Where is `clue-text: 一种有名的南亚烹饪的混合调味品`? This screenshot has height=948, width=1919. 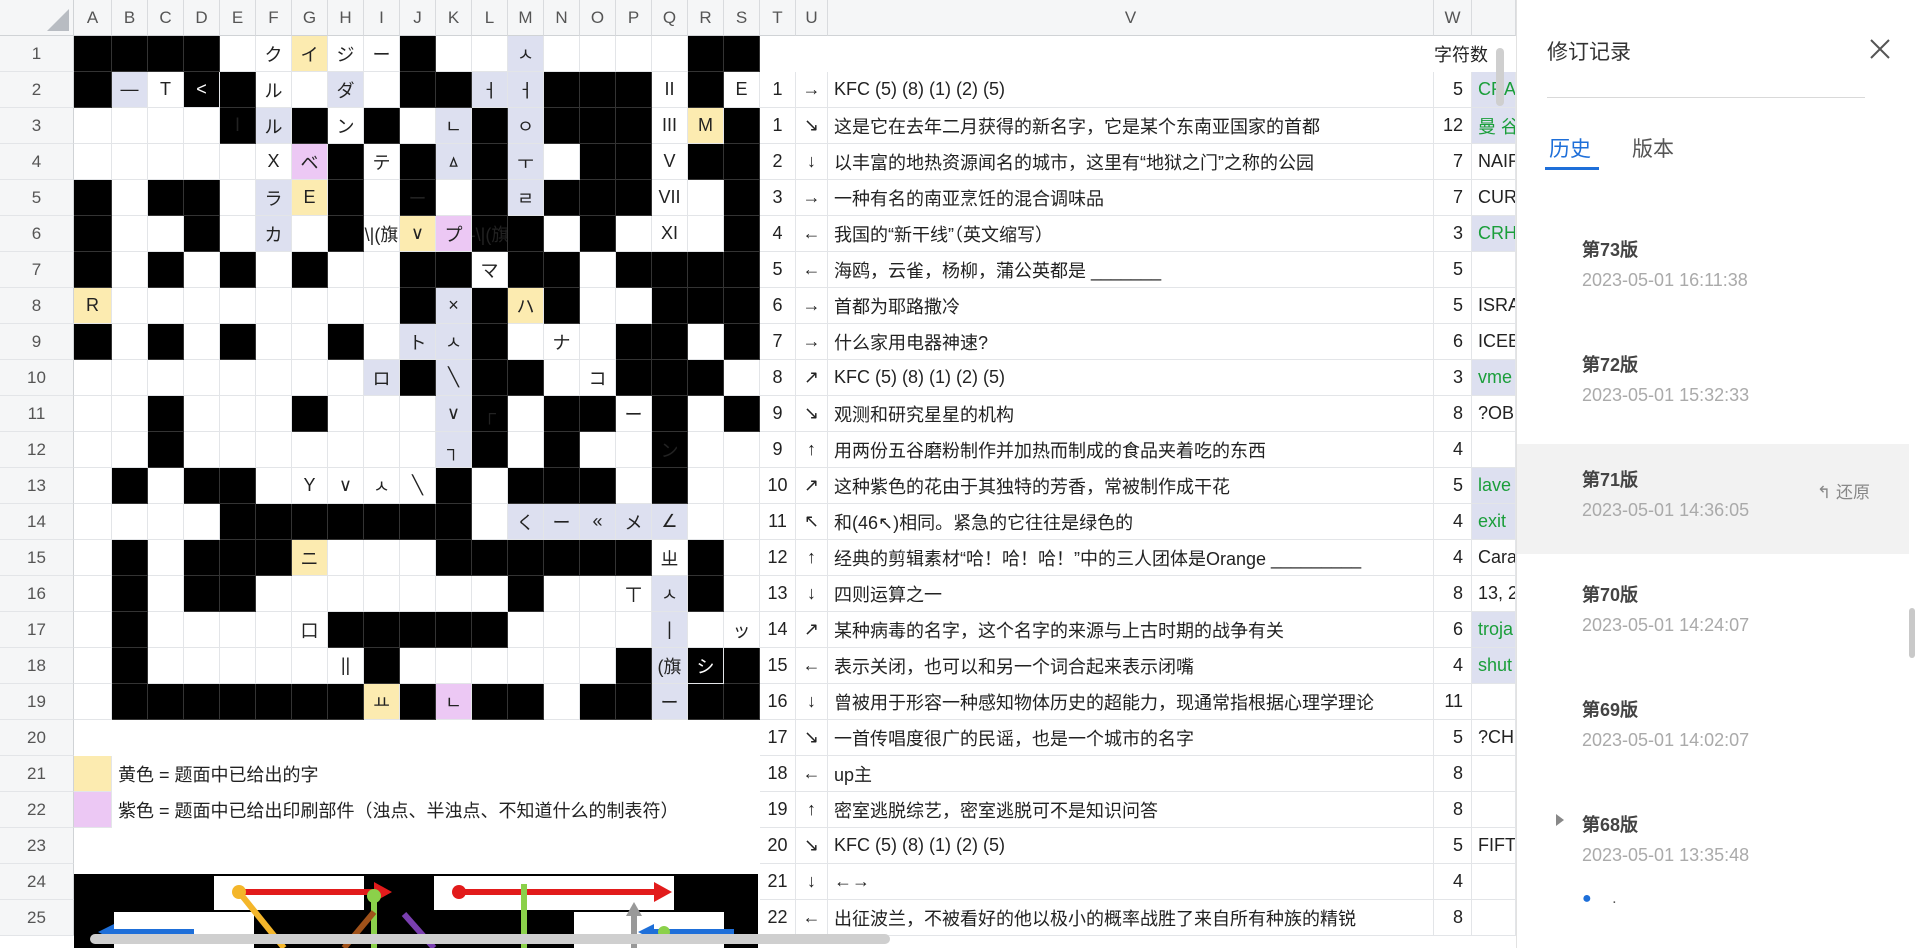
clue-text: 一种有名的南亚烹饪的混合调味品 is located at coordinates (1131, 198).